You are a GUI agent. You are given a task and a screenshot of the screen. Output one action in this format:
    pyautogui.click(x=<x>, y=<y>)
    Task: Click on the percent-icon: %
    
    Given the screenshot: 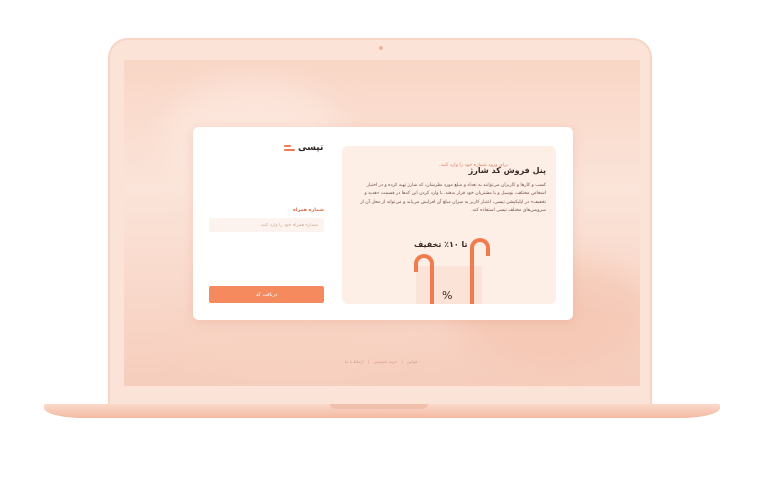 What is the action you would take?
    pyautogui.click(x=447, y=295)
    